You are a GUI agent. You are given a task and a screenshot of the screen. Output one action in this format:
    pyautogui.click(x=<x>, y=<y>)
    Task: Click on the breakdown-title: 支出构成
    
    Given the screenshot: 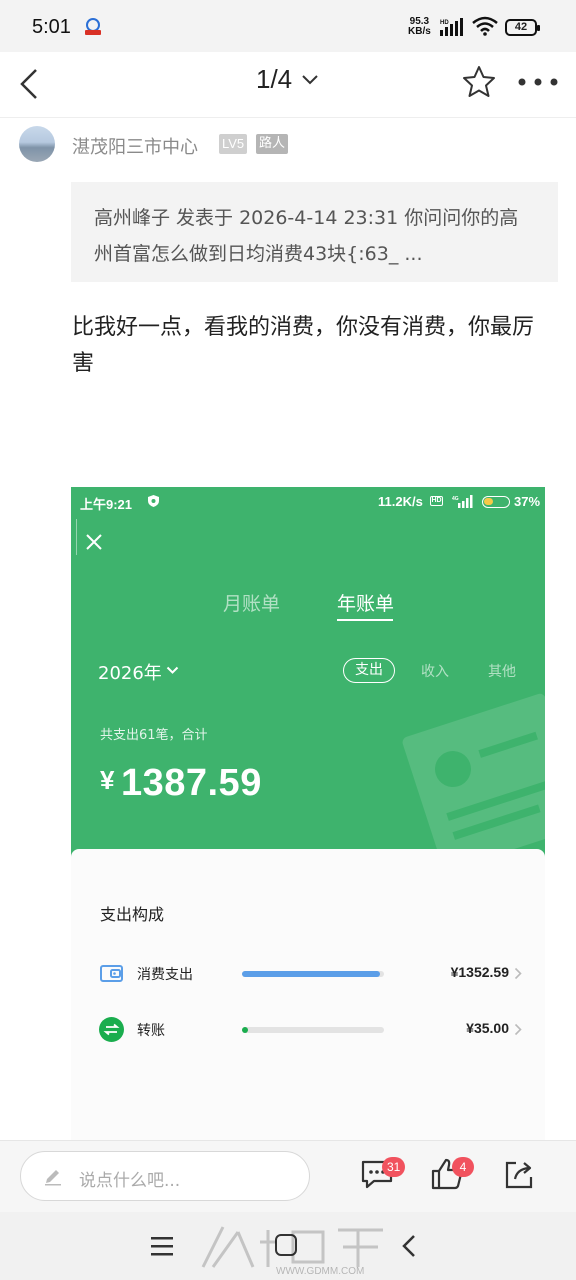 What is the action you would take?
    pyautogui.click(x=132, y=914)
    